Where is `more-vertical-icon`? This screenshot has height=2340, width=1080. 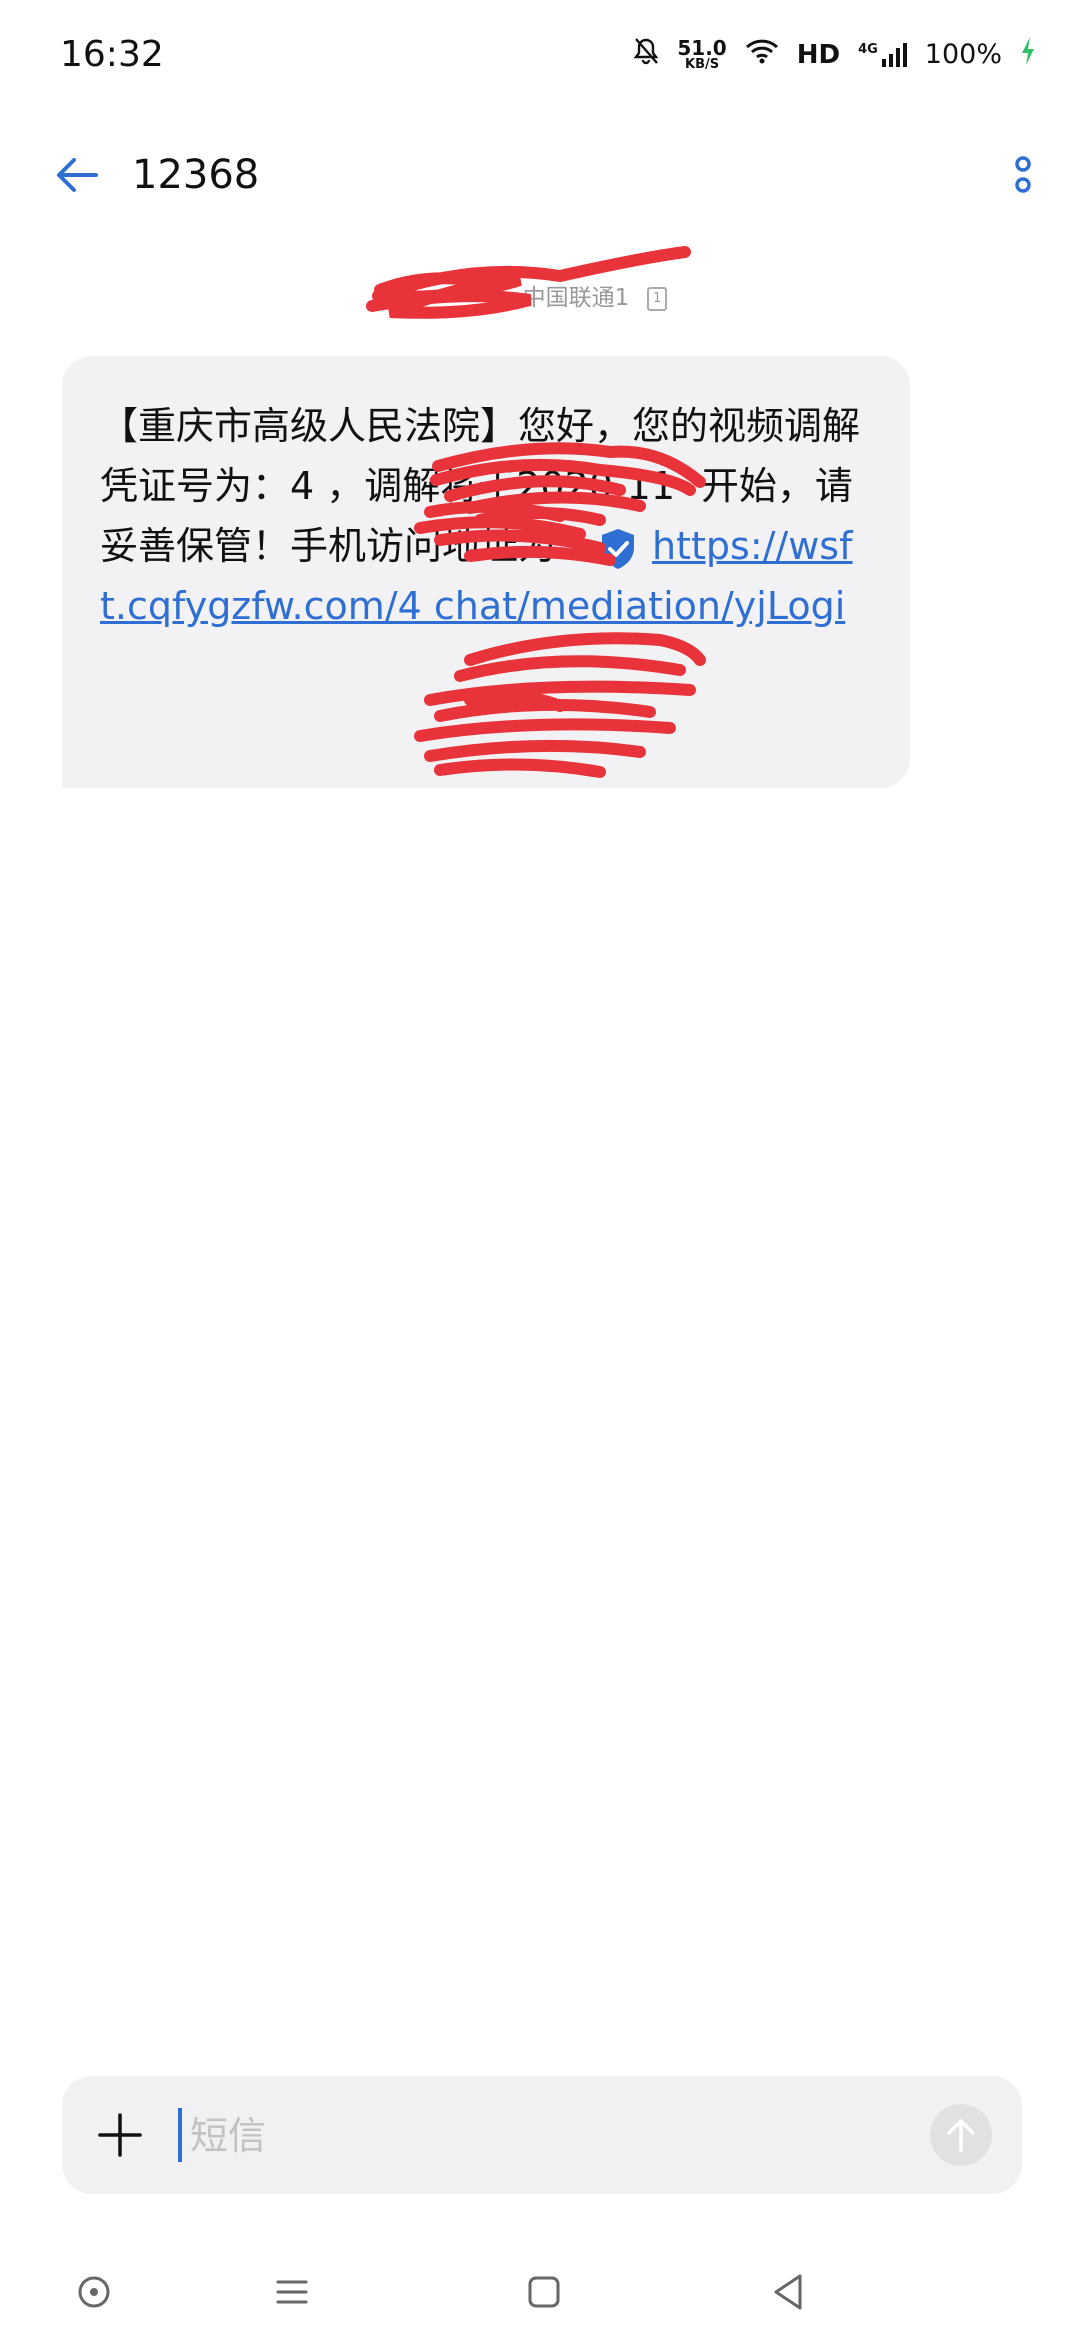
more-vertical-icon is located at coordinates (1023, 174).